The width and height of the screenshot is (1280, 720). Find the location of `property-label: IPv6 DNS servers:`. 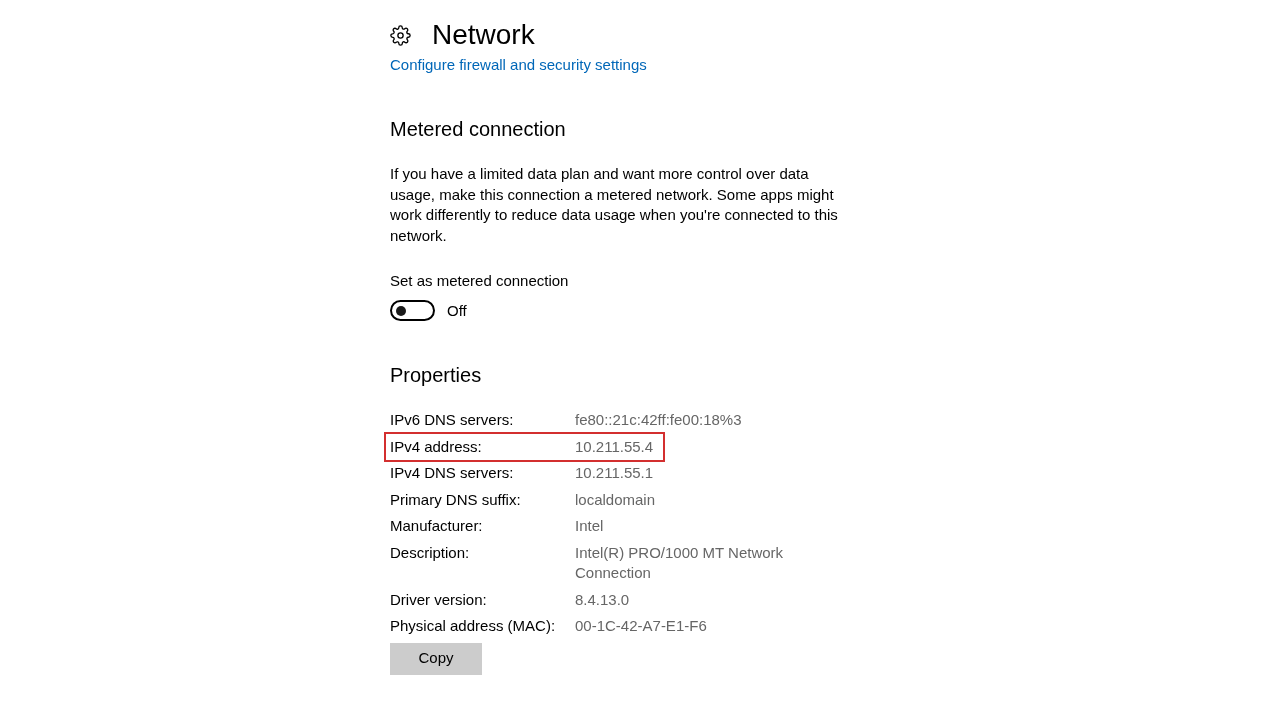

property-label: IPv6 DNS servers: is located at coordinates (452, 420).